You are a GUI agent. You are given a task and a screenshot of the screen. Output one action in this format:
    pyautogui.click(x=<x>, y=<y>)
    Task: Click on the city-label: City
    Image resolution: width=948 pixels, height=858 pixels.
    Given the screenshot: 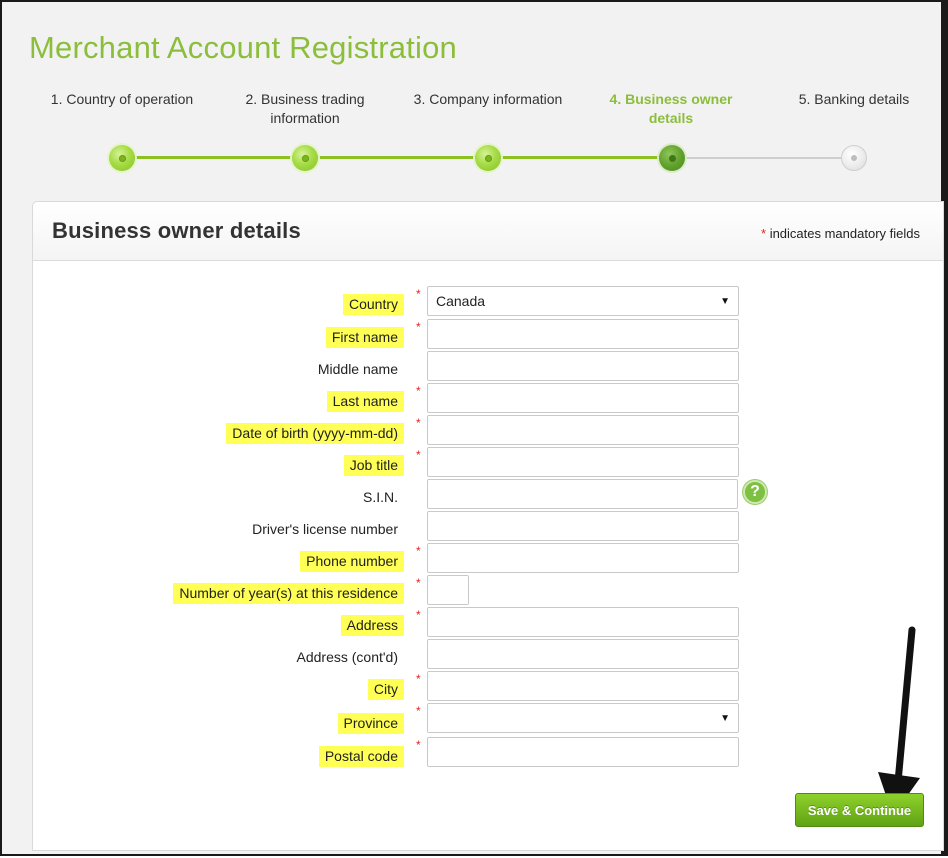 What is the action you would take?
    pyautogui.click(x=385, y=689)
    